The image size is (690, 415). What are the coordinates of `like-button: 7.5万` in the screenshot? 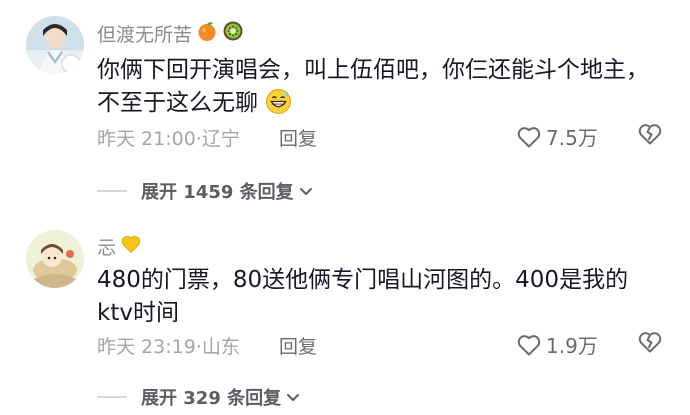 It's located at (557, 136).